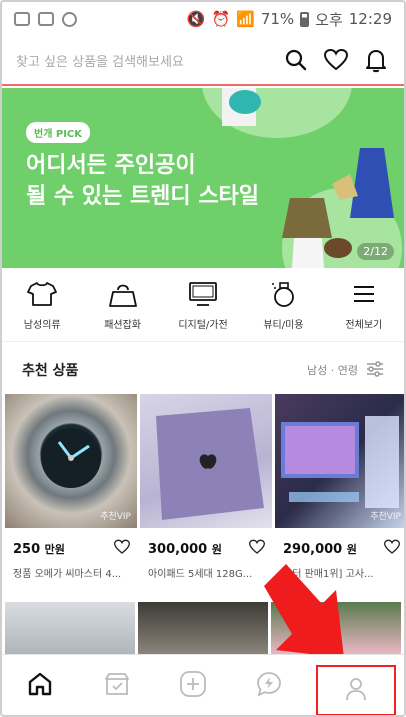 This screenshot has width=406, height=717. I want to click on nav-register, so click(193, 685).